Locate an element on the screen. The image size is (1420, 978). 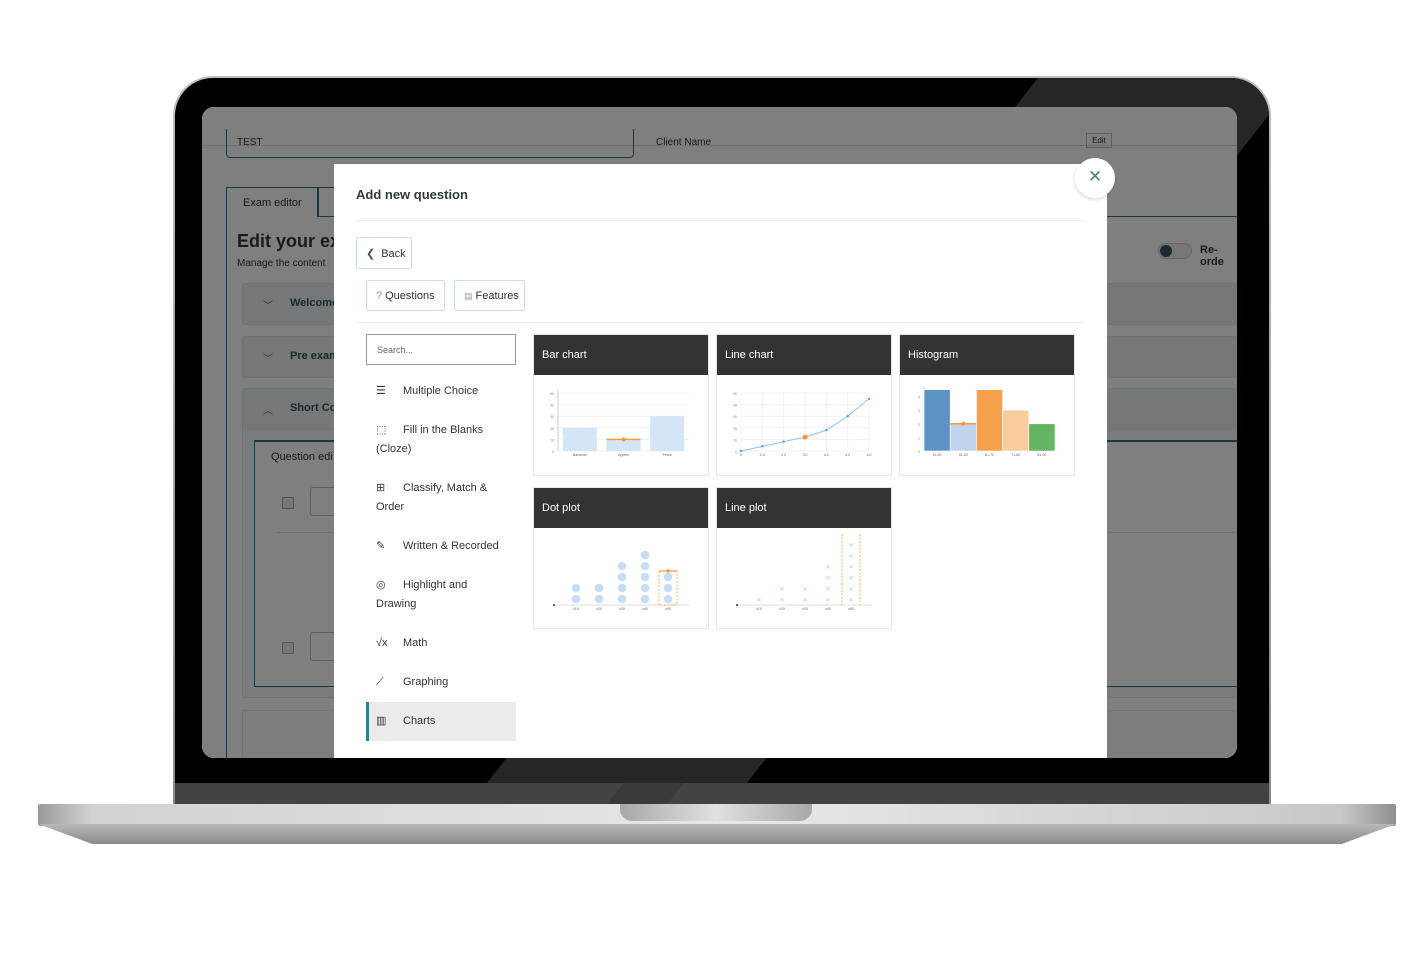
category-item: ⊞ Classify, Match & Order is located at coordinates (441, 498).